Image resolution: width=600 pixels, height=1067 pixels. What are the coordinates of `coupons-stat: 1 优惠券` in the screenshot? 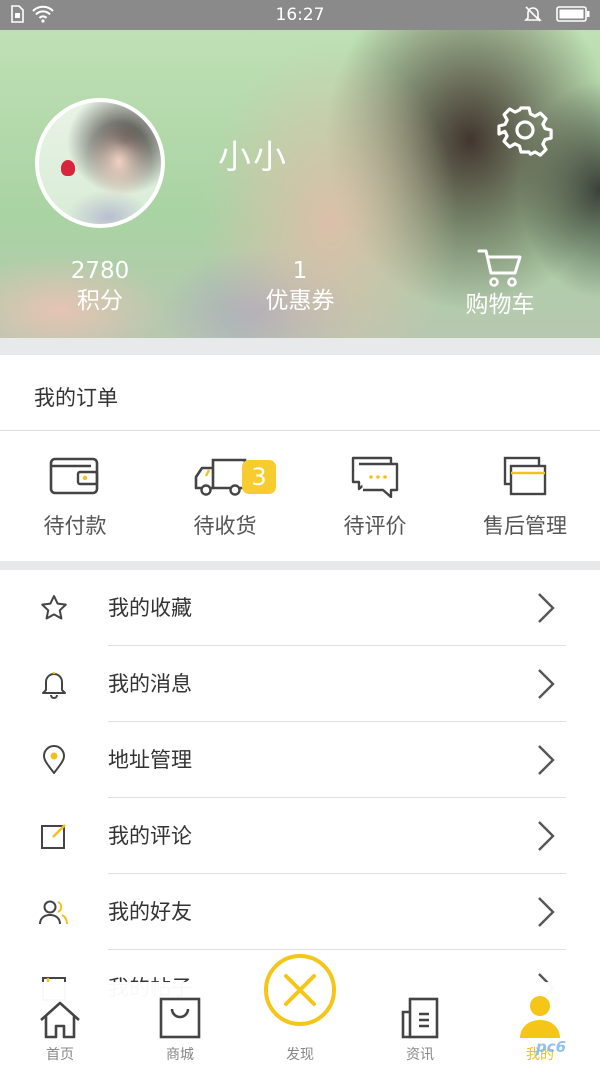 It's located at (300, 287).